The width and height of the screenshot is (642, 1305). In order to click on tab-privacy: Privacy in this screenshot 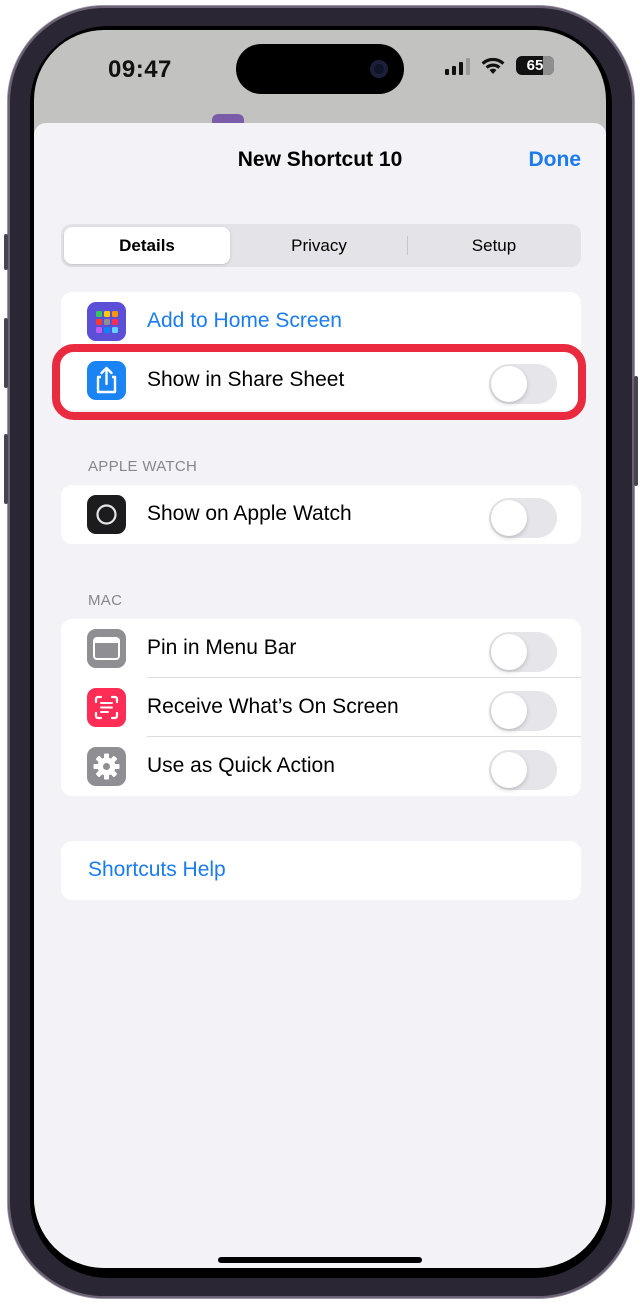, I will do `click(319, 245)`.